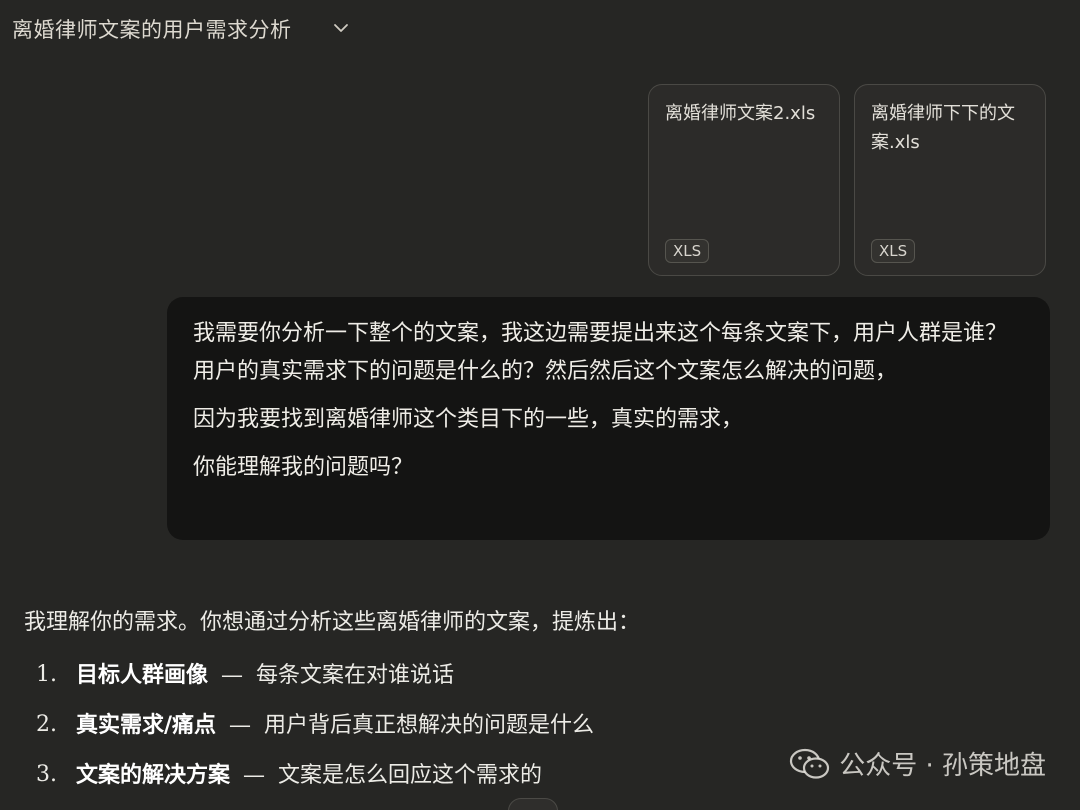 This screenshot has height=810, width=1080. Describe the element at coordinates (410, 775) in the screenshot. I see `list-item-text: 文案是怎么回应这个需求的` at that location.